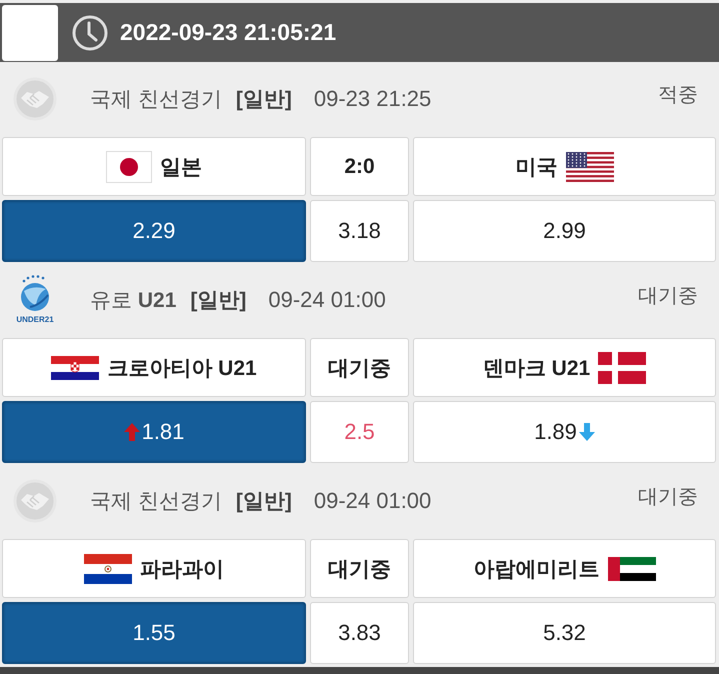  I want to click on odds-button: 1.55, so click(154, 633).